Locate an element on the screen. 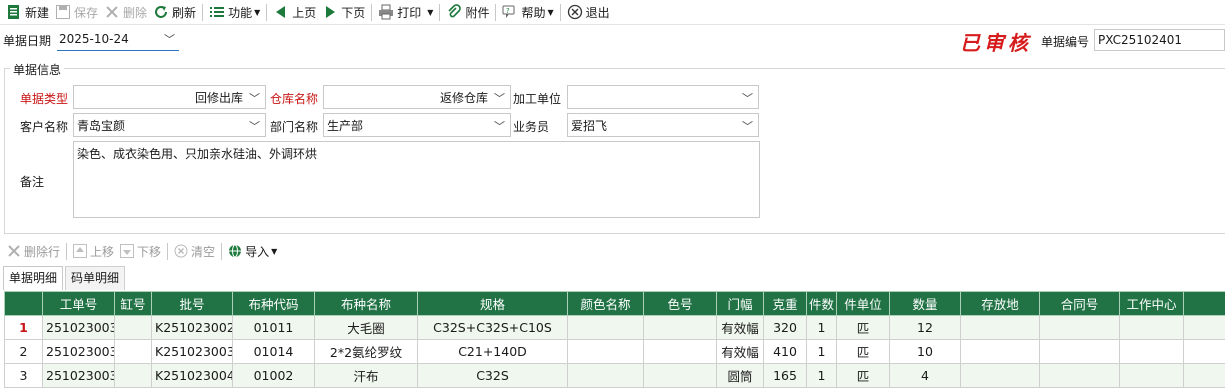  processing-unit-select: ﹀ is located at coordinates (663, 97).